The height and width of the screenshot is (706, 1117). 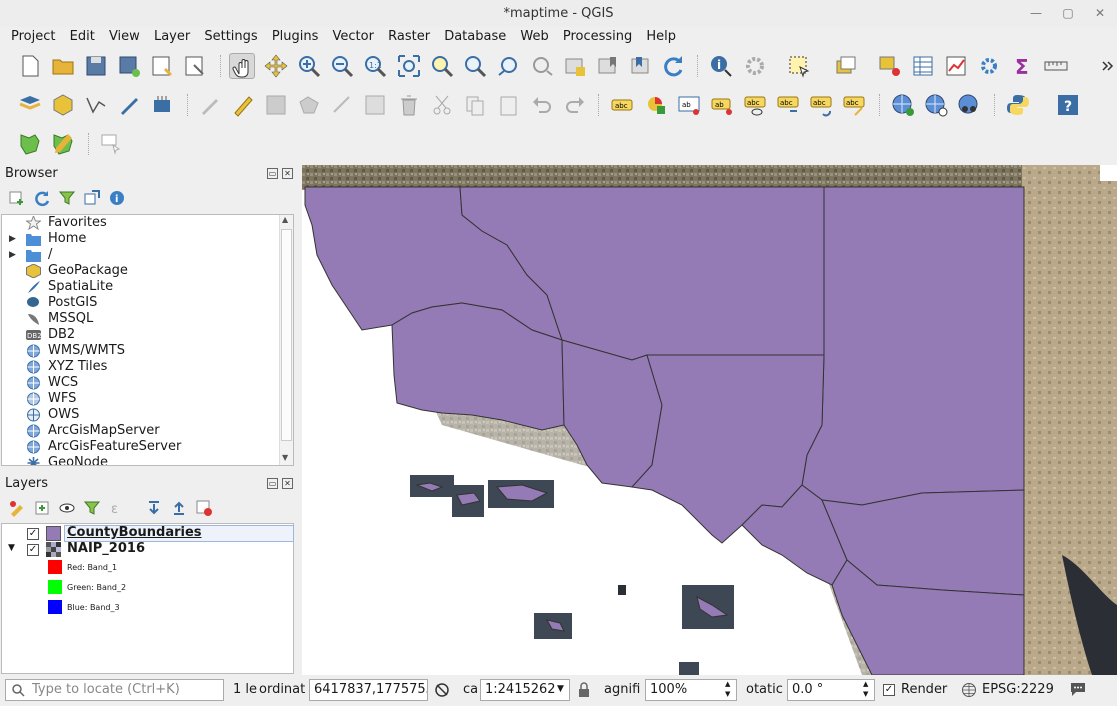 I want to click on toggle-editing-icon, so click(x=243, y=105).